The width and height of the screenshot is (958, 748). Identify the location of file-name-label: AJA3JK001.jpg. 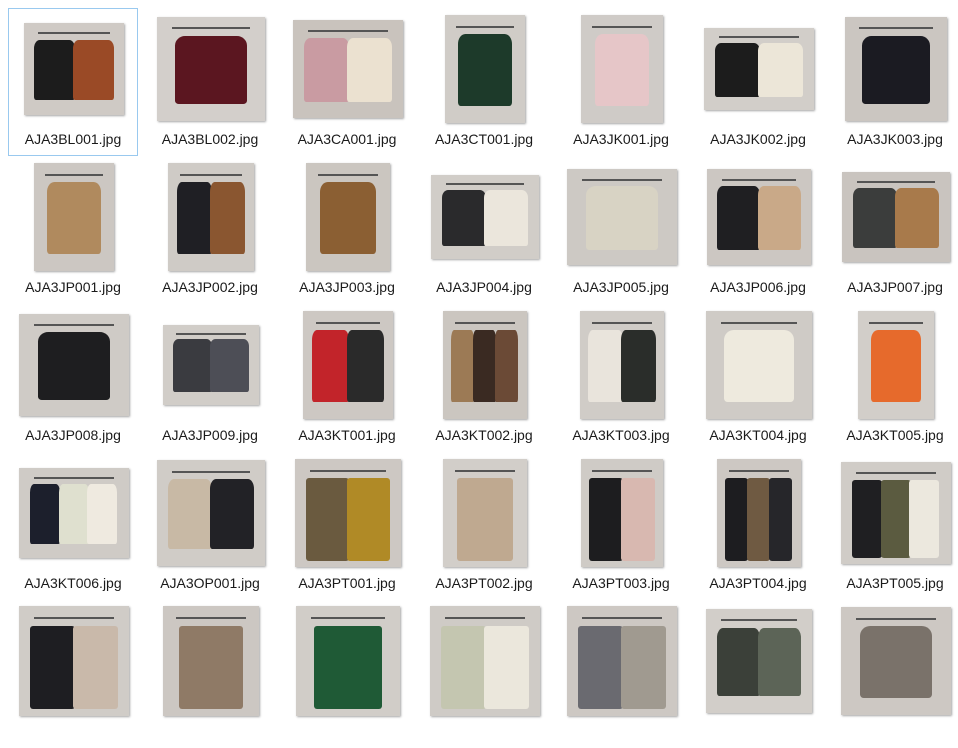
(621, 139).